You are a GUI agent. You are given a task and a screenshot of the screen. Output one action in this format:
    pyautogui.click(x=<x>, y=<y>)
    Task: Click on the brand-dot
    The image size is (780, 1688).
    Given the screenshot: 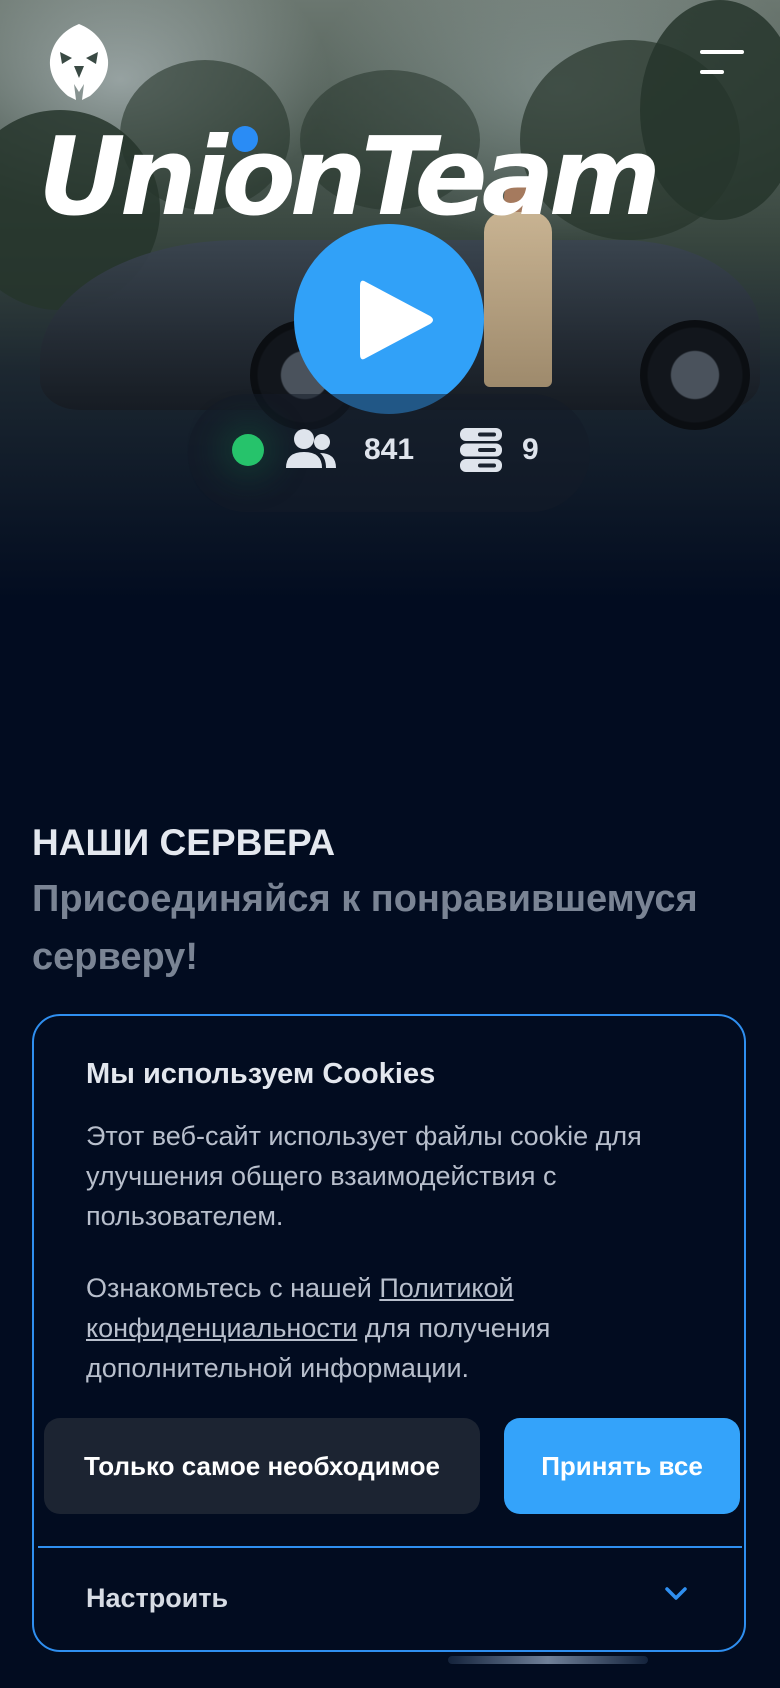 What is the action you would take?
    pyautogui.click(x=245, y=139)
    